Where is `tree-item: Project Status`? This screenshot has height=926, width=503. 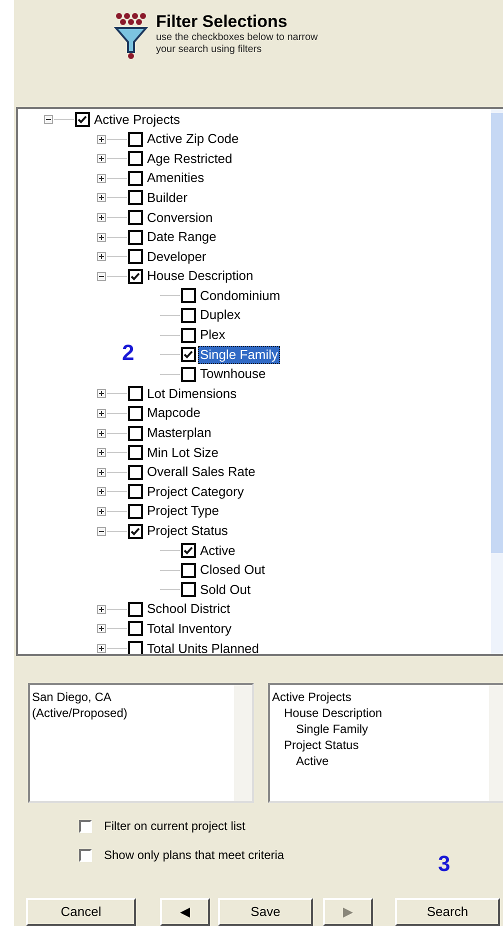
tree-item: Project Status is located at coordinates (187, 531).